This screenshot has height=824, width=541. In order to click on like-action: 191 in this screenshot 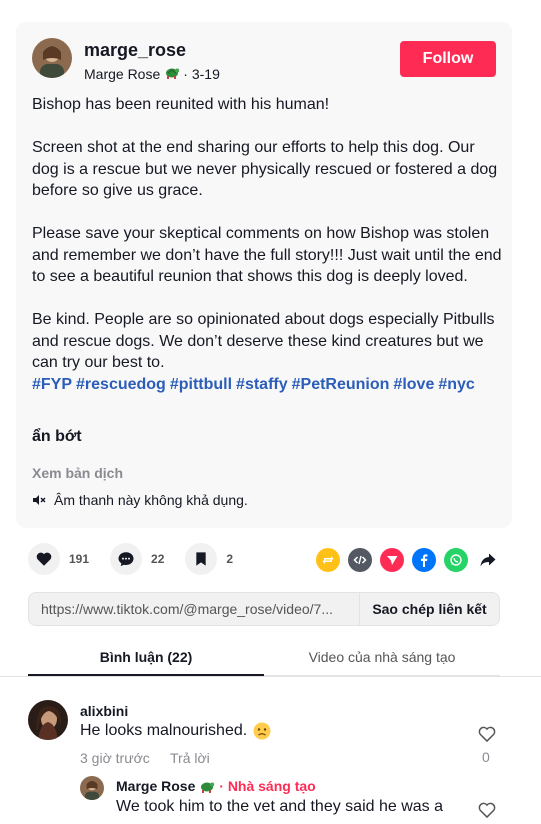, I will do `click(58, 559)`.